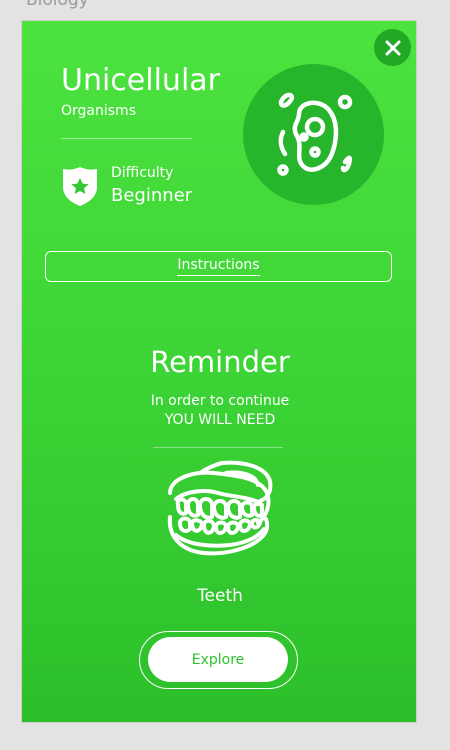 This screenshot has height=750, width=450. Describe the element at coordinates (57, 5) in the screenshot. I see `category-label: Biology` at that location.